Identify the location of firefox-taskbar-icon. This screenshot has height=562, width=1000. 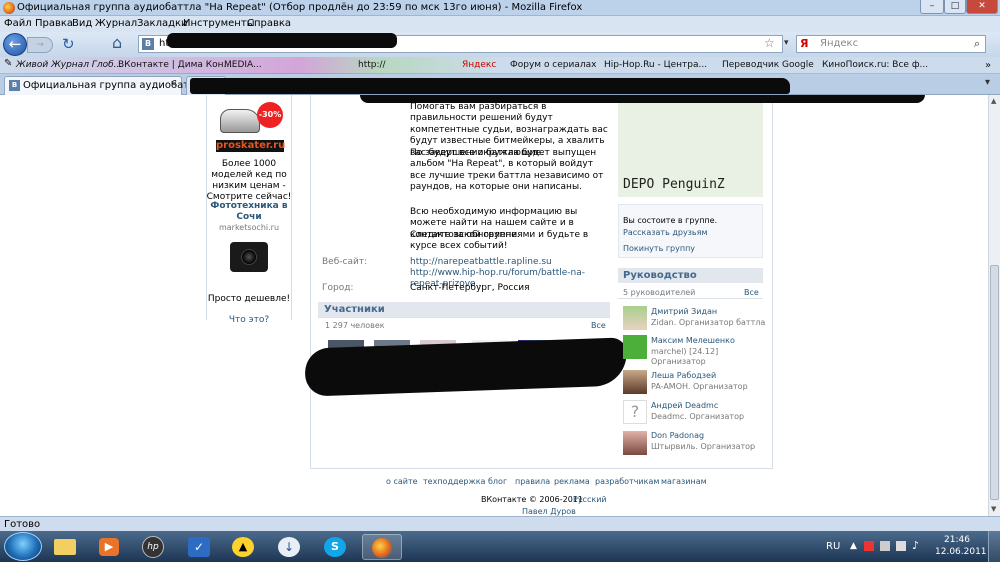
(382, 548).